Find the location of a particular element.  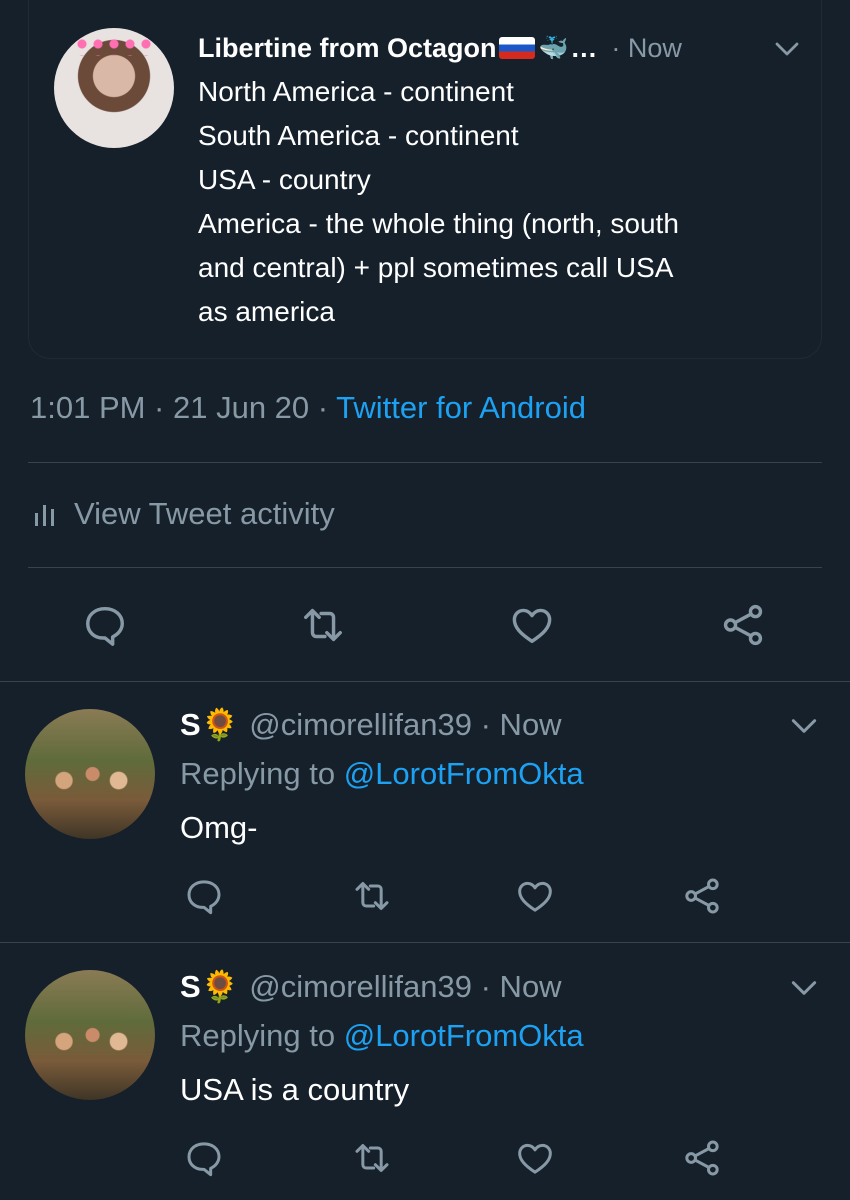

view-tweet-activity-label: View Tweet activity is located at coordinates (204, 513).